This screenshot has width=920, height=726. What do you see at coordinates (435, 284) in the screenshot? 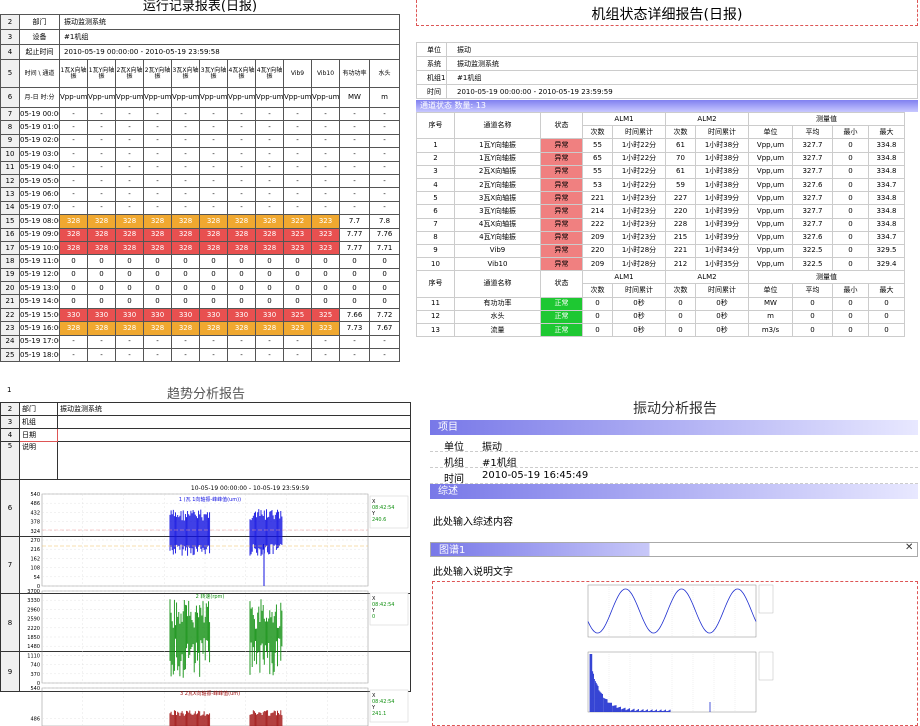
I see `col-seq: 序号` at bounding box center [435, 284].